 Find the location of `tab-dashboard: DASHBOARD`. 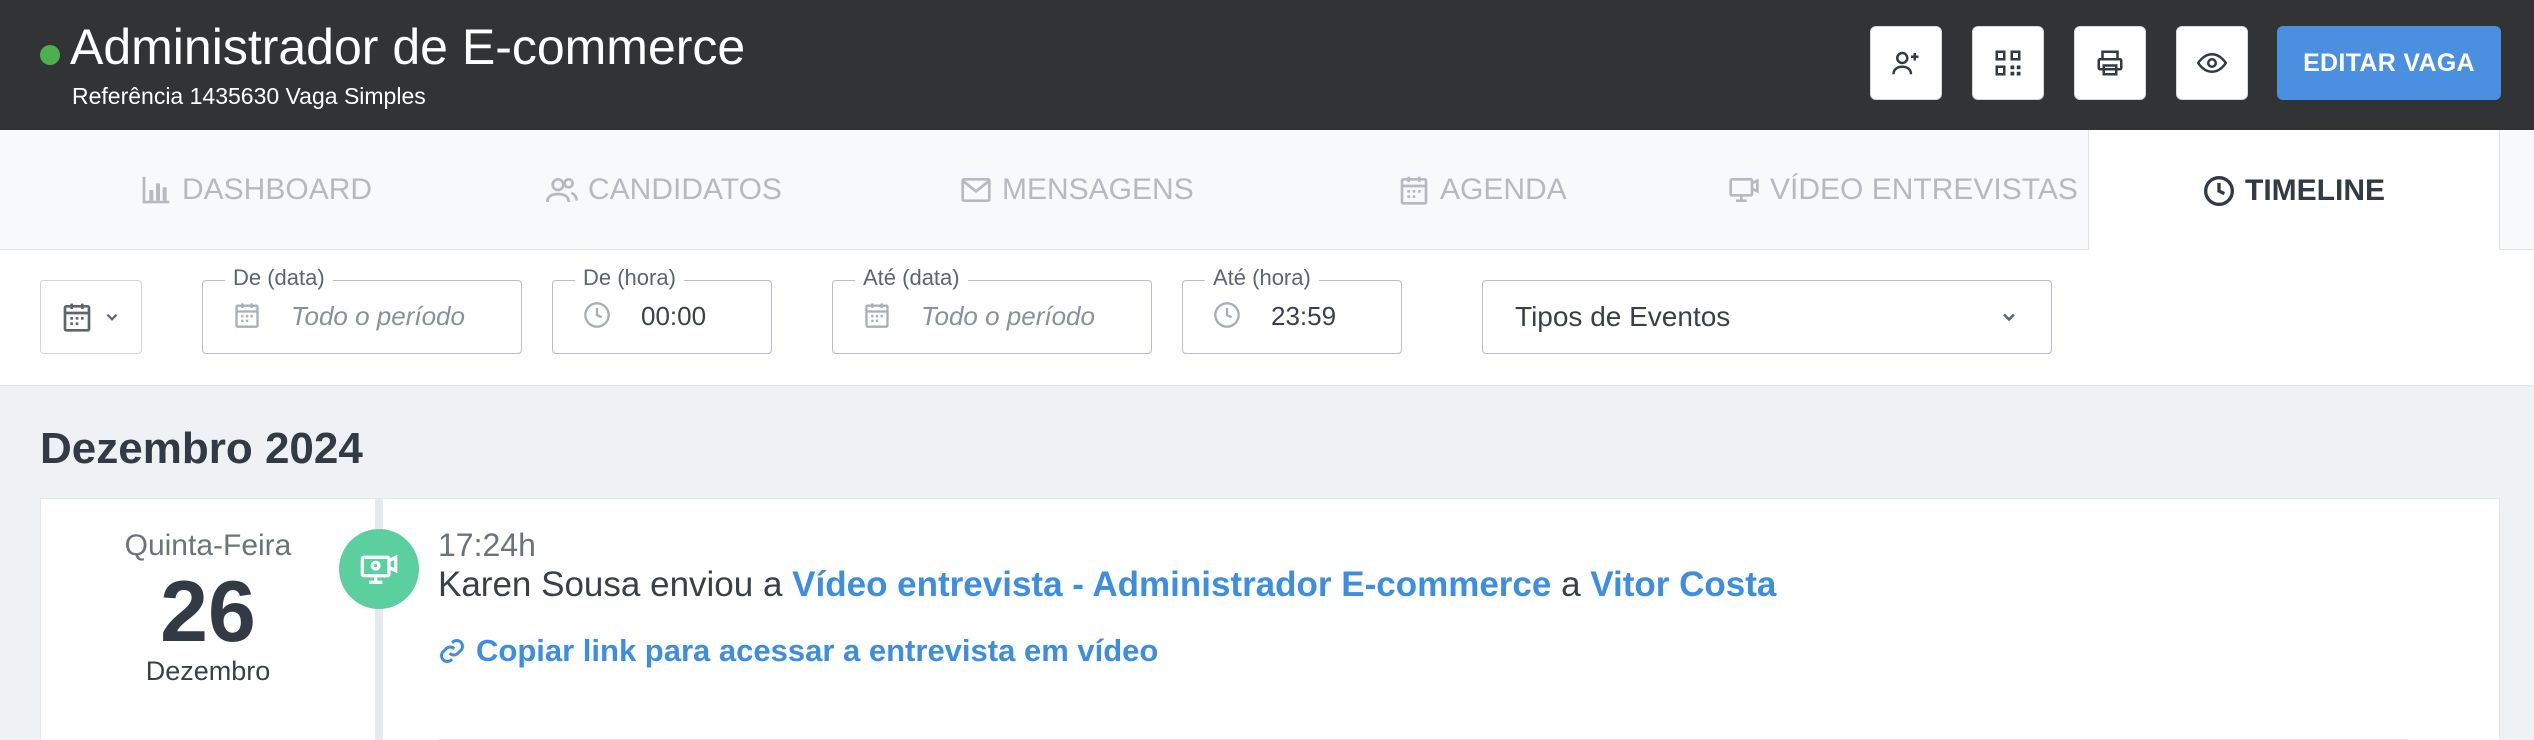

tab-dashboard: DASHBOARD is located at coordinates (256, 190).